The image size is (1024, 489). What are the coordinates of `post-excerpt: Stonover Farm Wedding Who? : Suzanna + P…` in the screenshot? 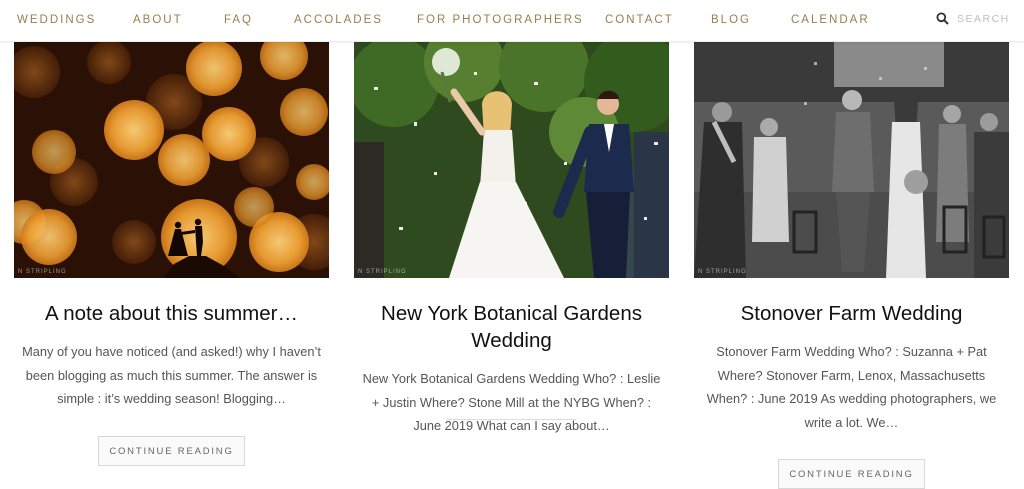 It's located at (851, 387).